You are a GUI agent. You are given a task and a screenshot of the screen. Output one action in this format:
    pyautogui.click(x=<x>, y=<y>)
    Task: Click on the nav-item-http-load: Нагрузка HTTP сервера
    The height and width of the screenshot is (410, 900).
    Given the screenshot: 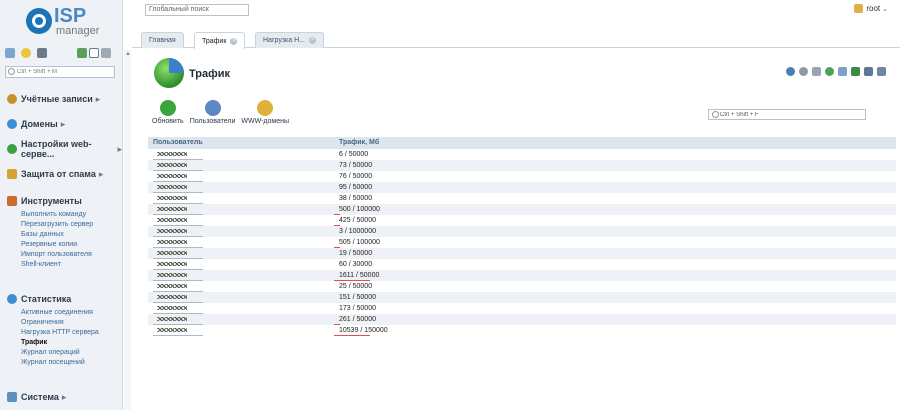 What is the action you would take?
    pyautogui.click(x=60, y=333)
    